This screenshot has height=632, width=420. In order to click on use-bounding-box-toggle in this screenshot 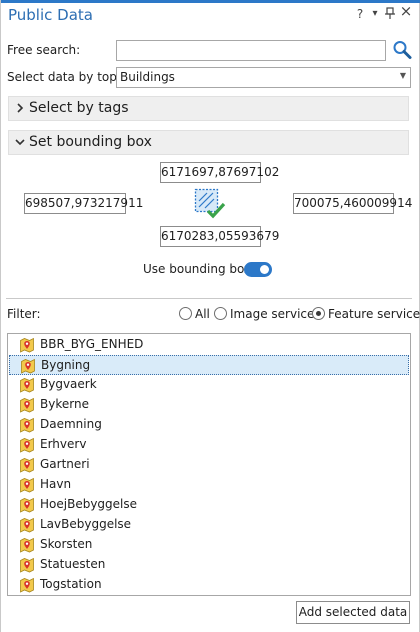, I will do `click(258, 269)`.